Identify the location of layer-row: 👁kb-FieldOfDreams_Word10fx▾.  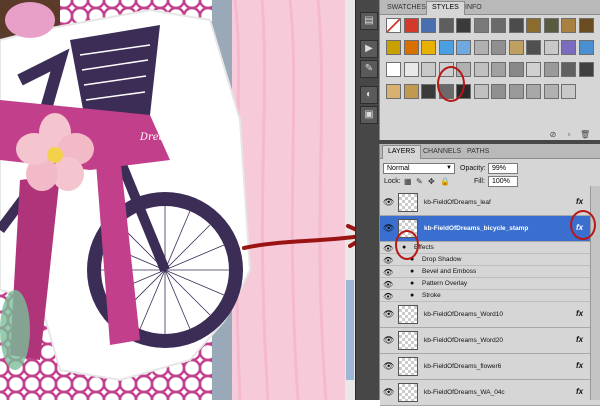
(490, 315).